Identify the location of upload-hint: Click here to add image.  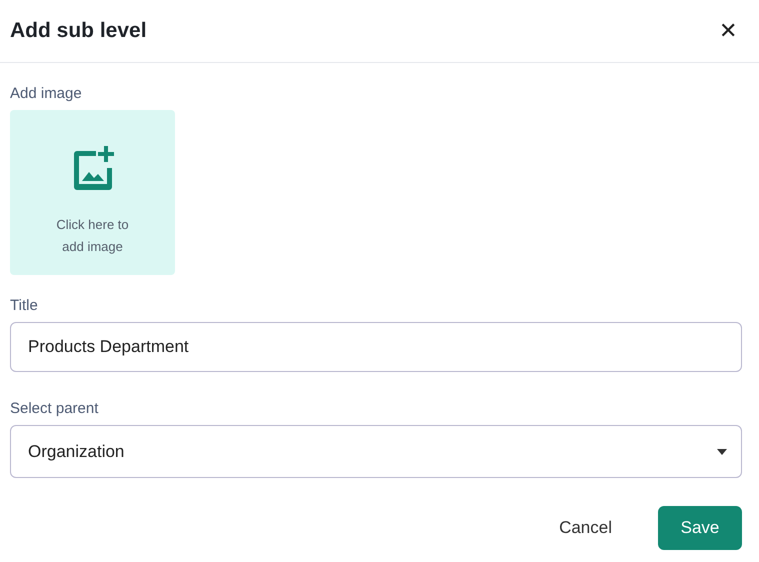
(92, 236).